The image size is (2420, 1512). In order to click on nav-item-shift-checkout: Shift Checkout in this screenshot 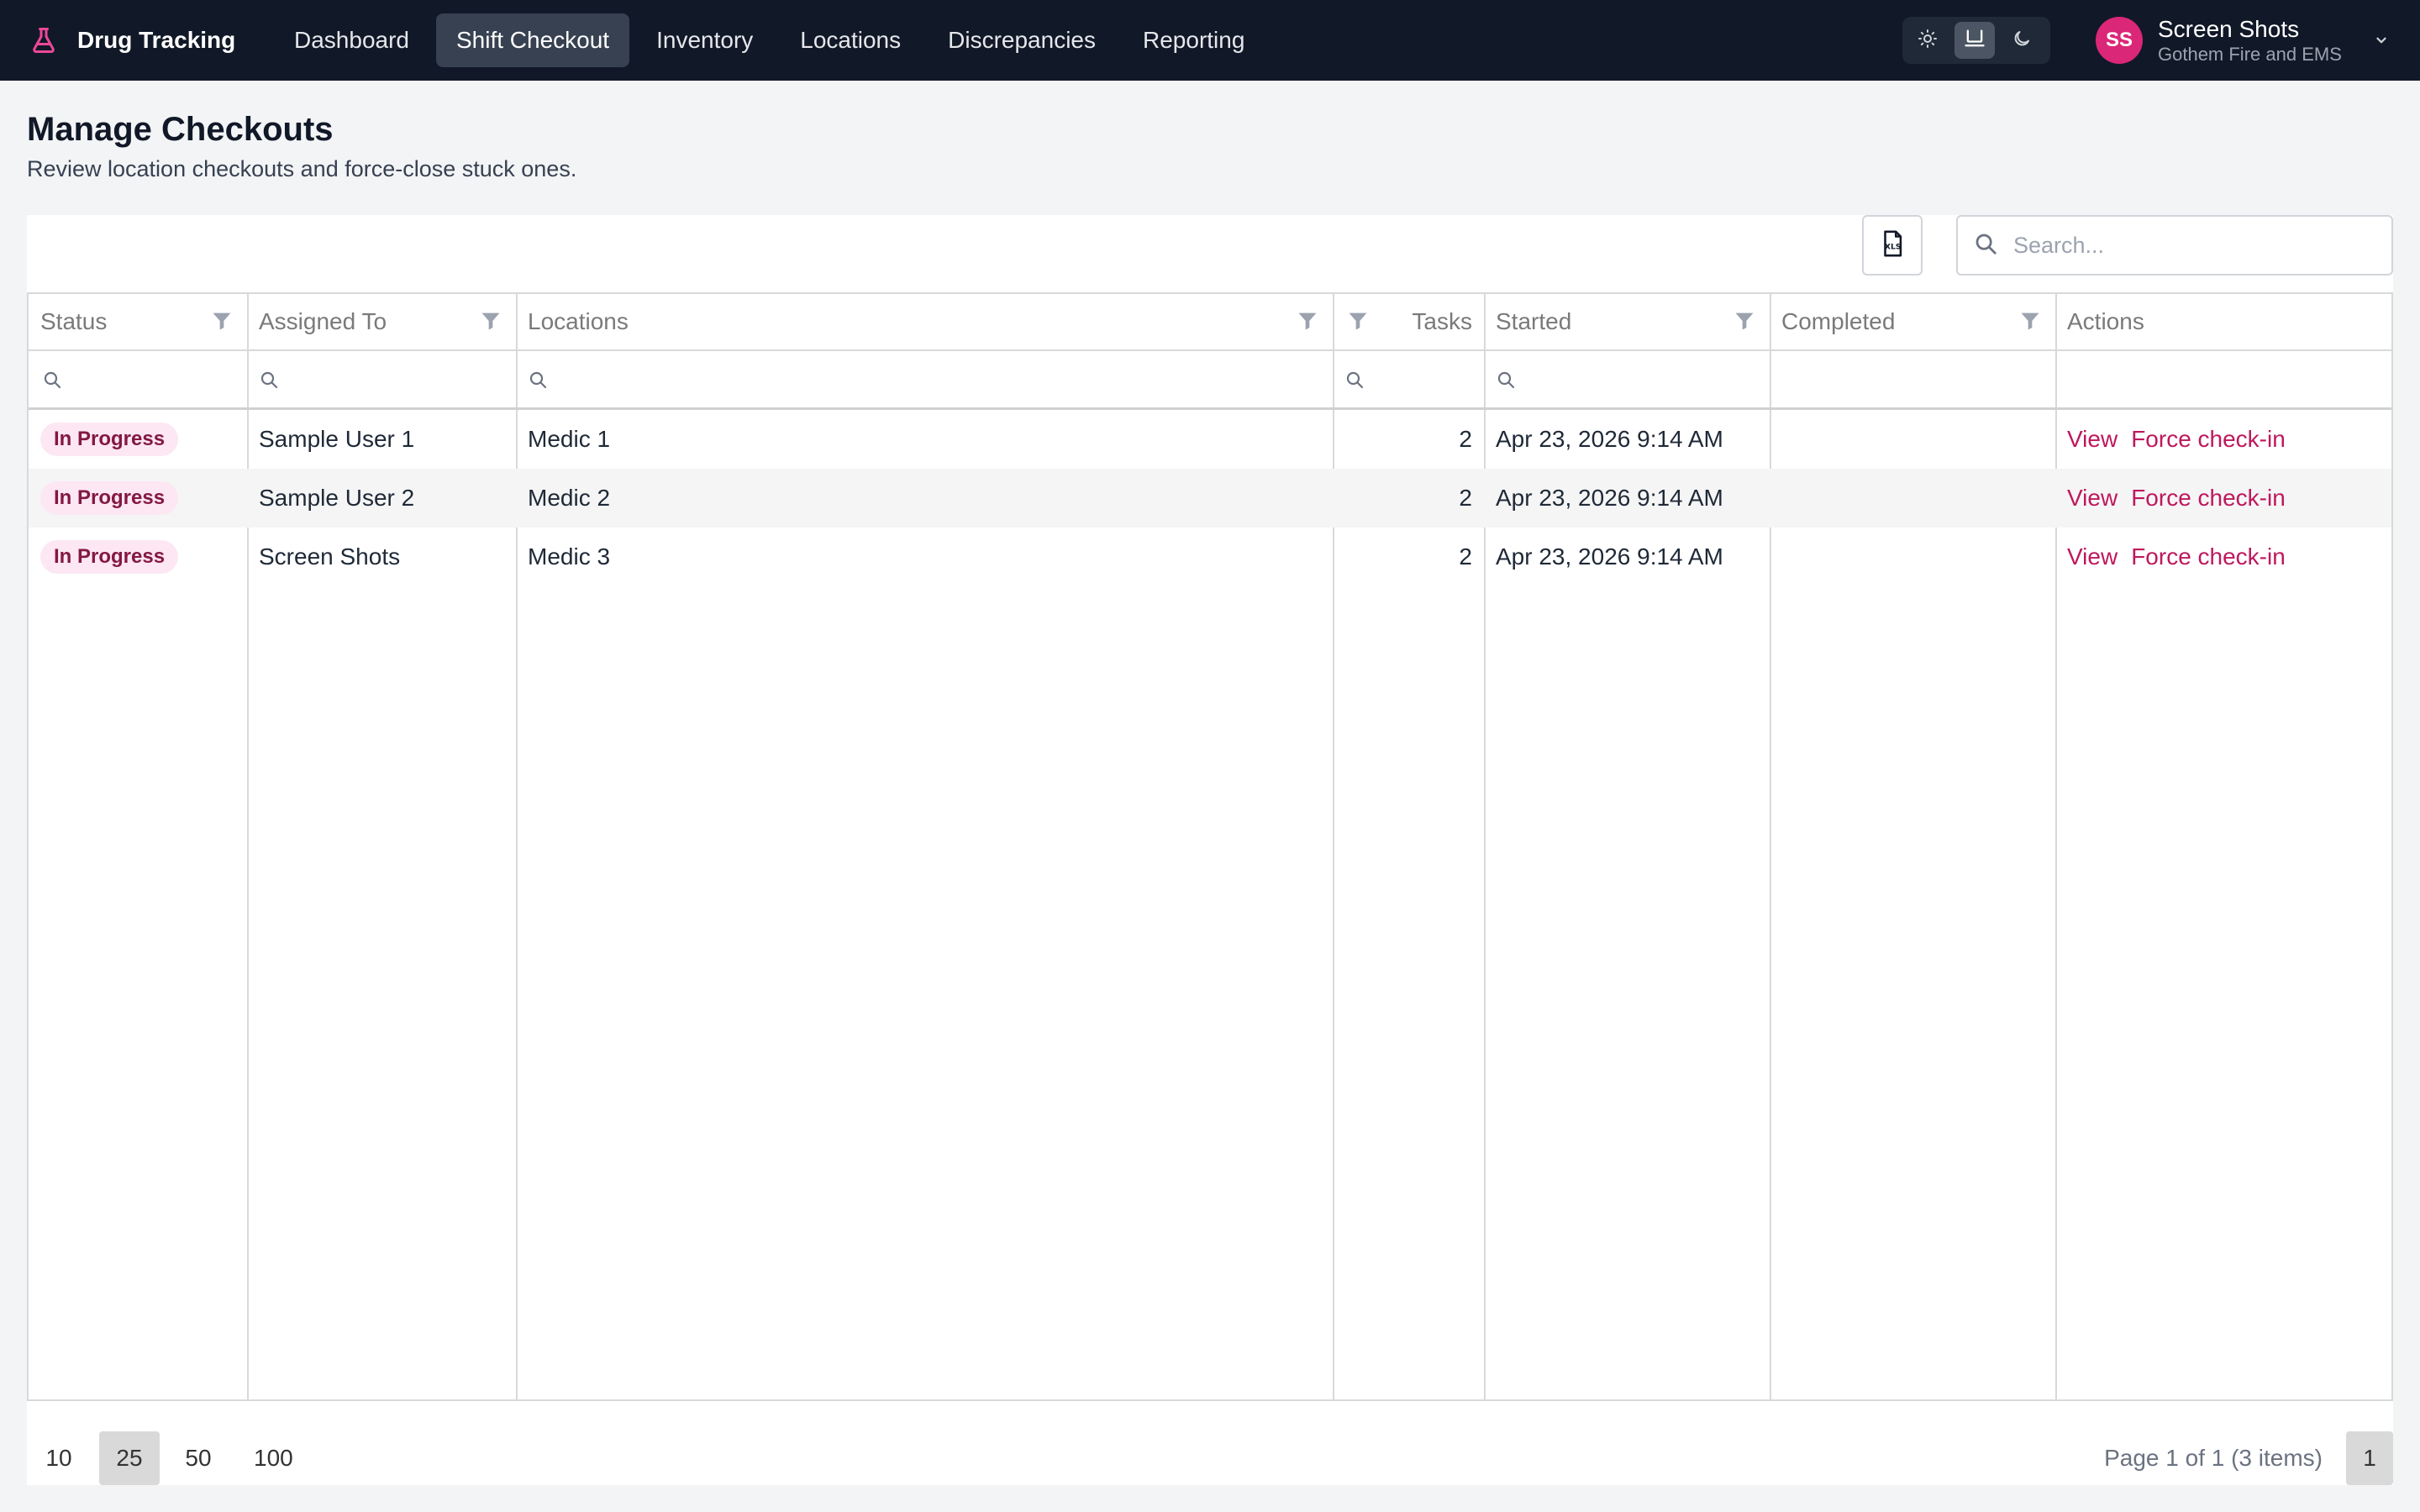, I will do `click(532, 40)`.